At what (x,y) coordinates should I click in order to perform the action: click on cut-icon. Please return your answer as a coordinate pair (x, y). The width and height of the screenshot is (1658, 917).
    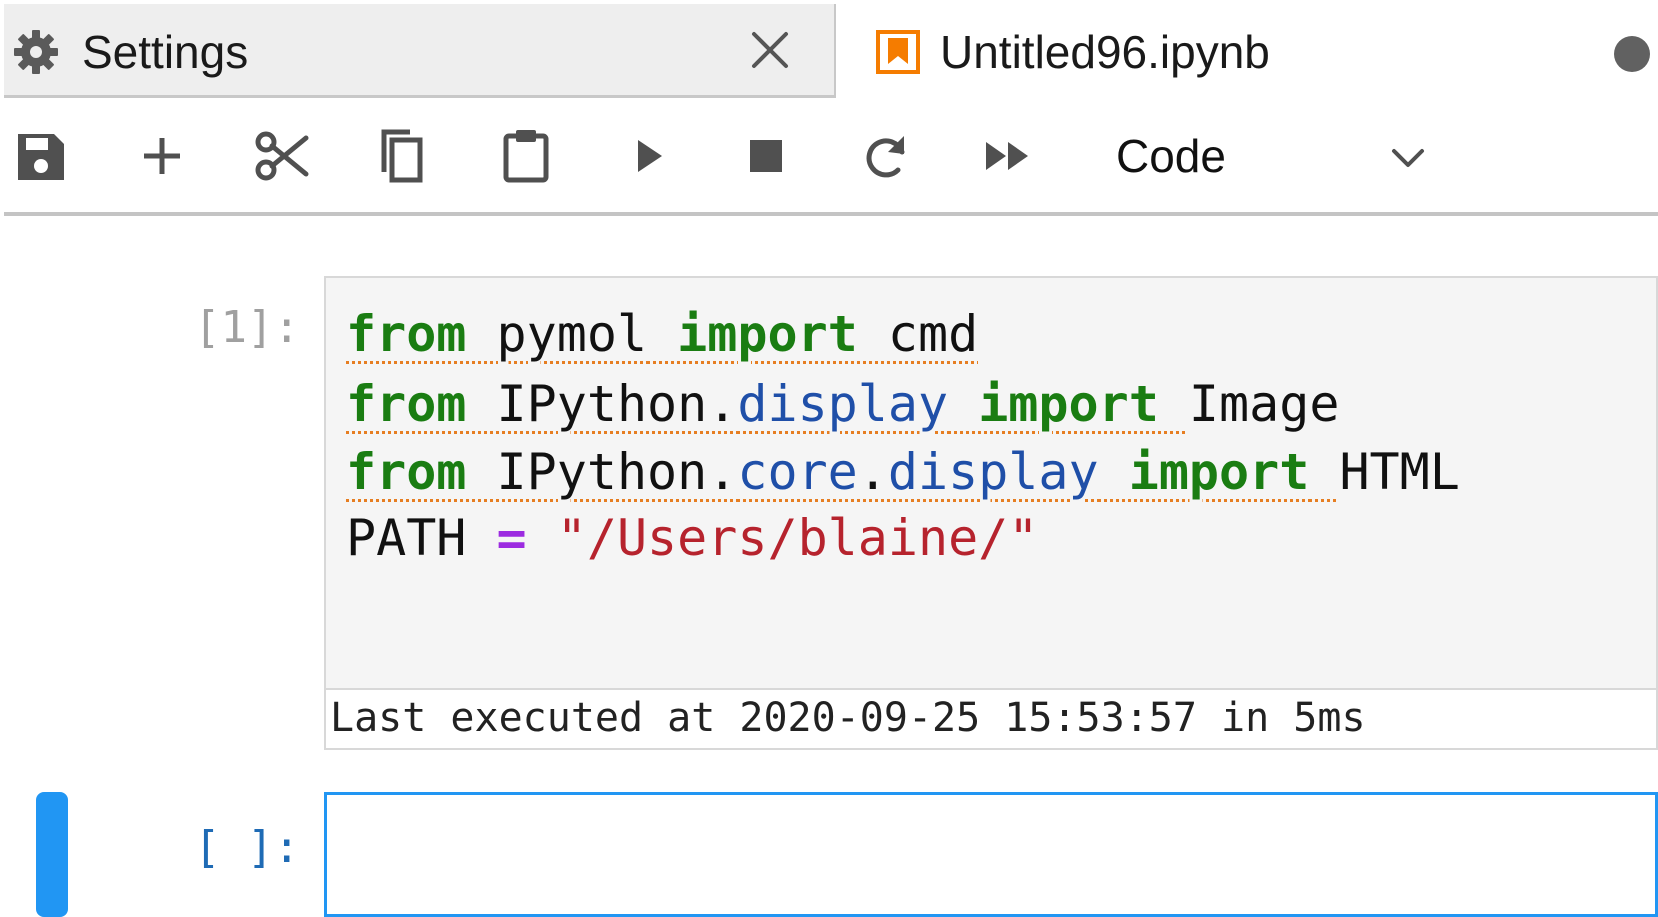
    Looking at the image, I should click on (282, 156).